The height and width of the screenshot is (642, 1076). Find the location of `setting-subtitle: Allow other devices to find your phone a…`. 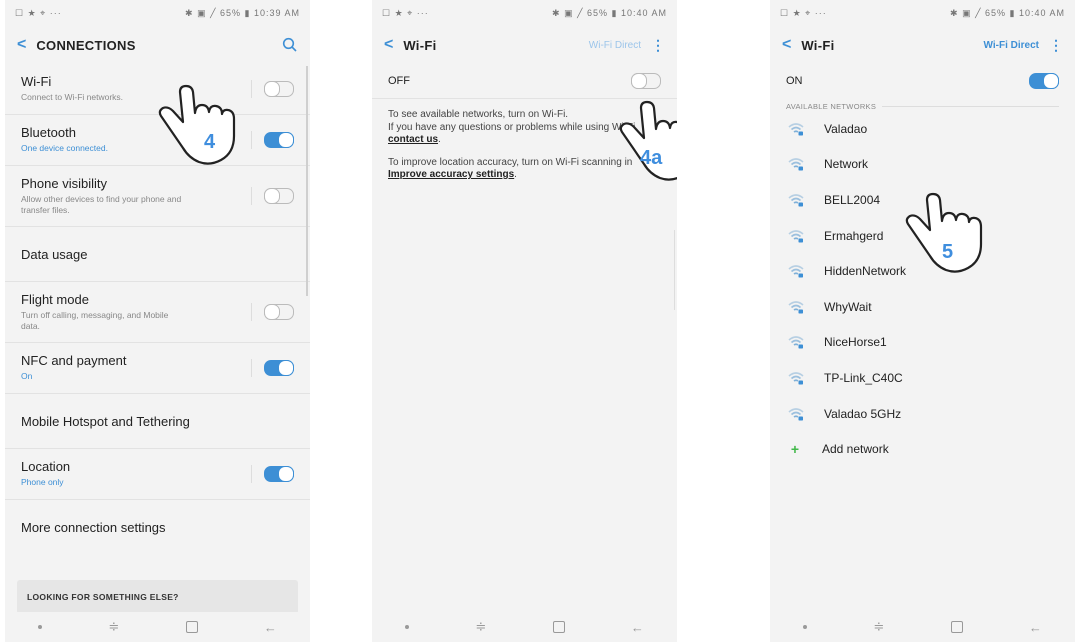

setting-subtitle: Allow other devices to find your phone a… is located at coordinates (101, 204).